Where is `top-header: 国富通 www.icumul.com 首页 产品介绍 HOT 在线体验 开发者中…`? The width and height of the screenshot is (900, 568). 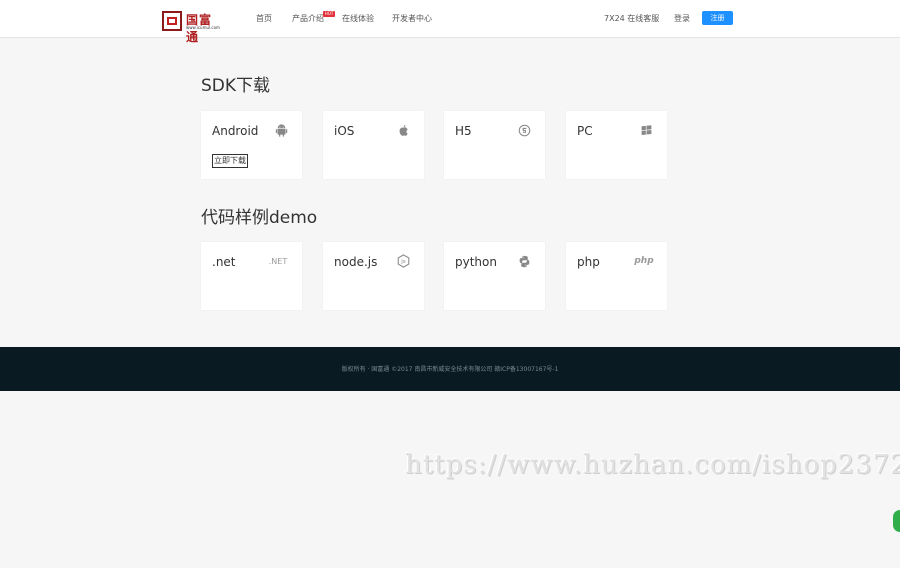
top-header: 国富通 www.icumul.com 首页 产品介绍 HOT 在线体验 开发者中… is located at coordinates (450, 22).